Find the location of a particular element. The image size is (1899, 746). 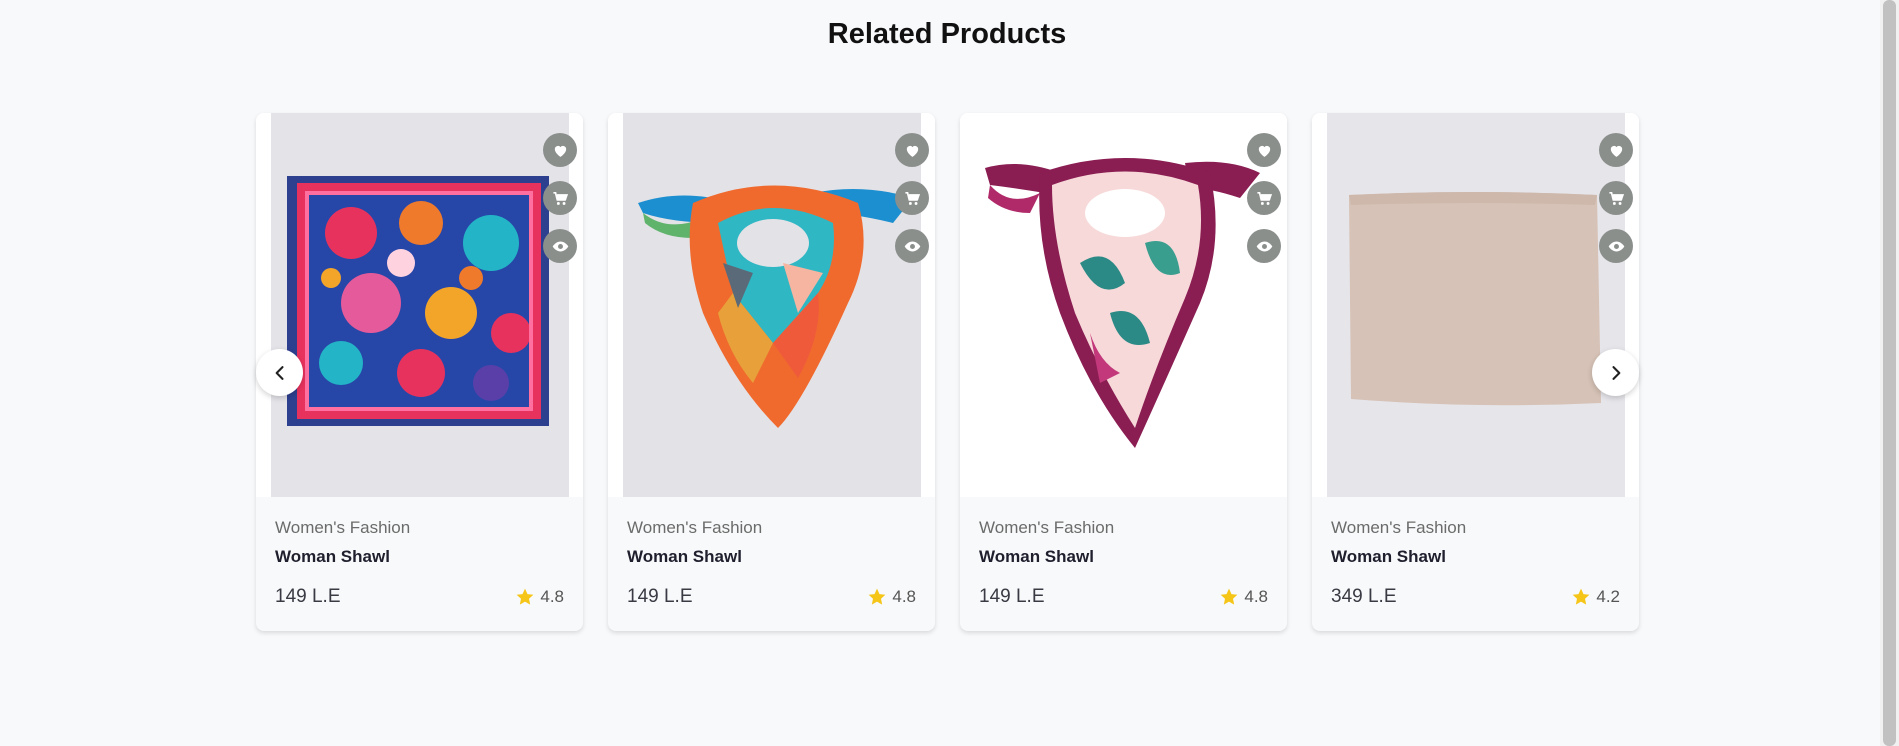

section-title: Related Products is located at coordinates (947, 34).